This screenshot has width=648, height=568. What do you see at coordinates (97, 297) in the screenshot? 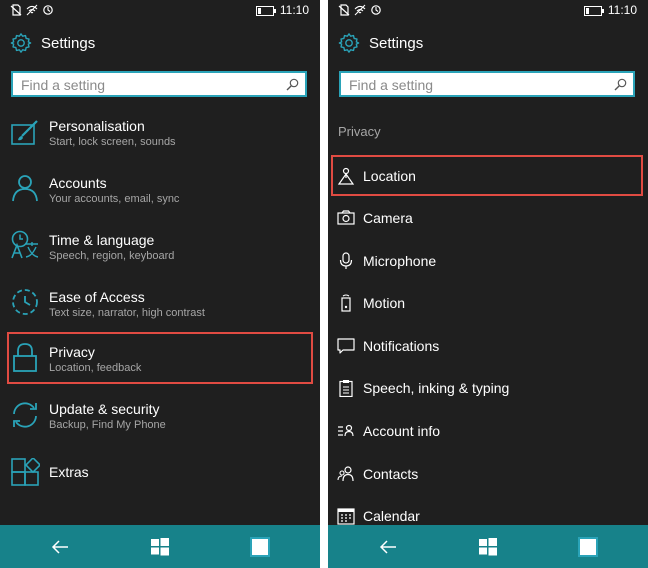
I see `settings-item-label: Ease of Access` at bounding box center [97, 297].